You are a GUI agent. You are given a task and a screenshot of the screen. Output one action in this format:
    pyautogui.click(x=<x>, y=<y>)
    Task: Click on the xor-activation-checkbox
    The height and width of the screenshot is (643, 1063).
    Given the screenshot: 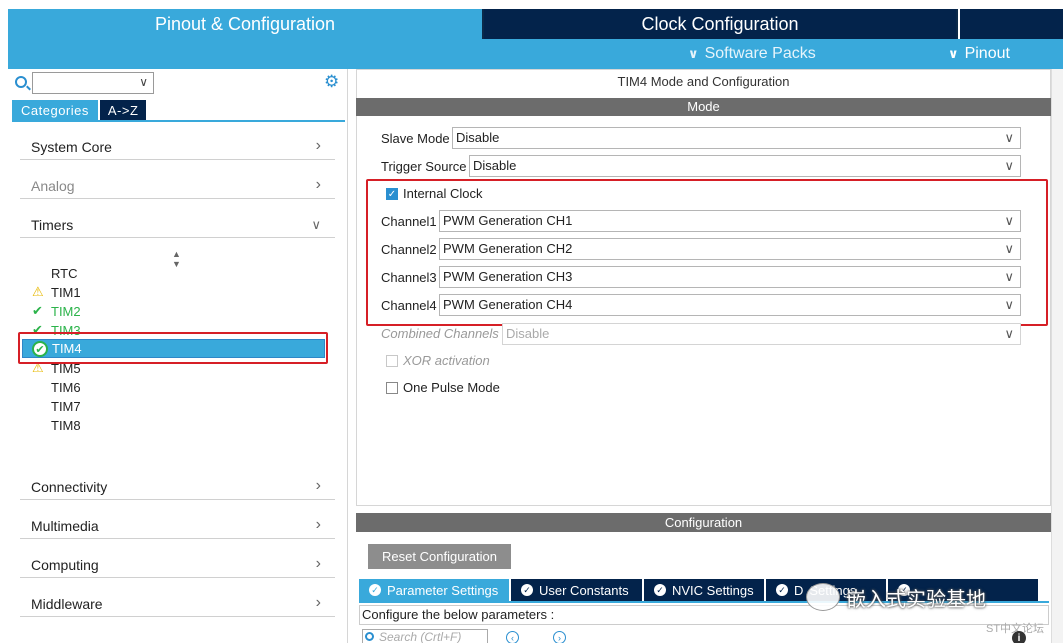 What is the action you would take?
    pyautogui.click(x=392, y=361)
    